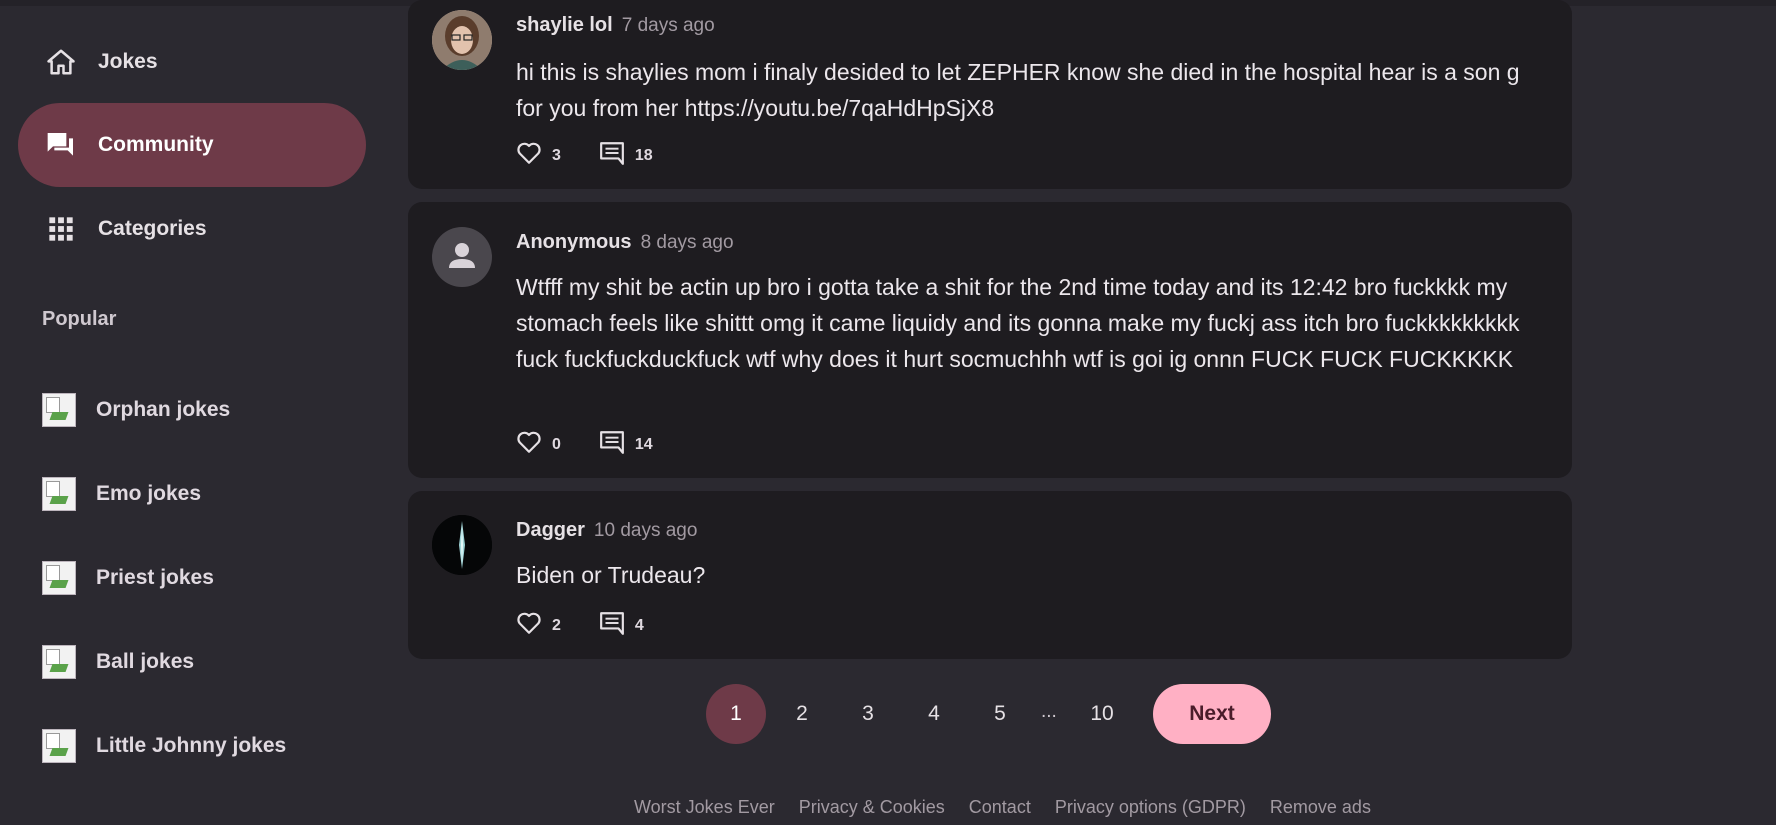 The height and width of the screenshot is (825, 1776). Describe the element at coordinates (704, 807) in the screenshot. I see `footer-link-worst-jokes-ever: Worst Jokes Ever` at that location.